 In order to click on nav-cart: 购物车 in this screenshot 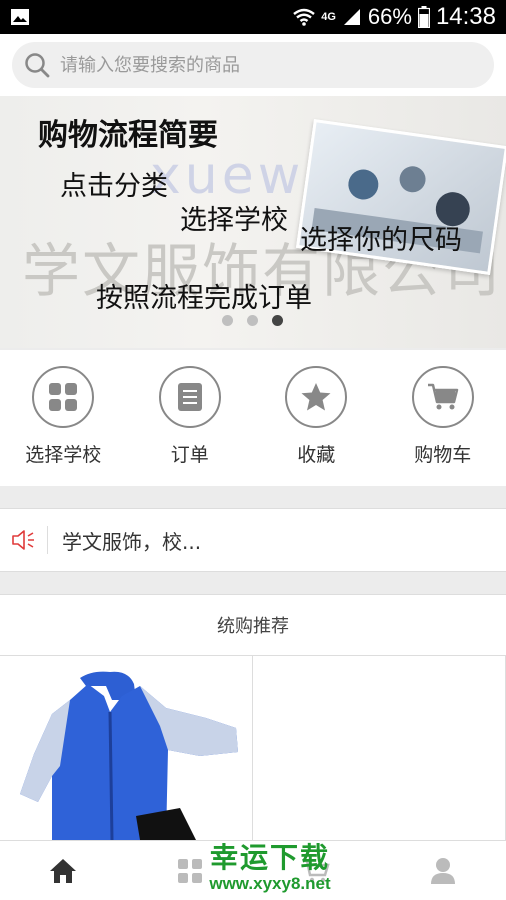, I will do `click(443, 418)`.